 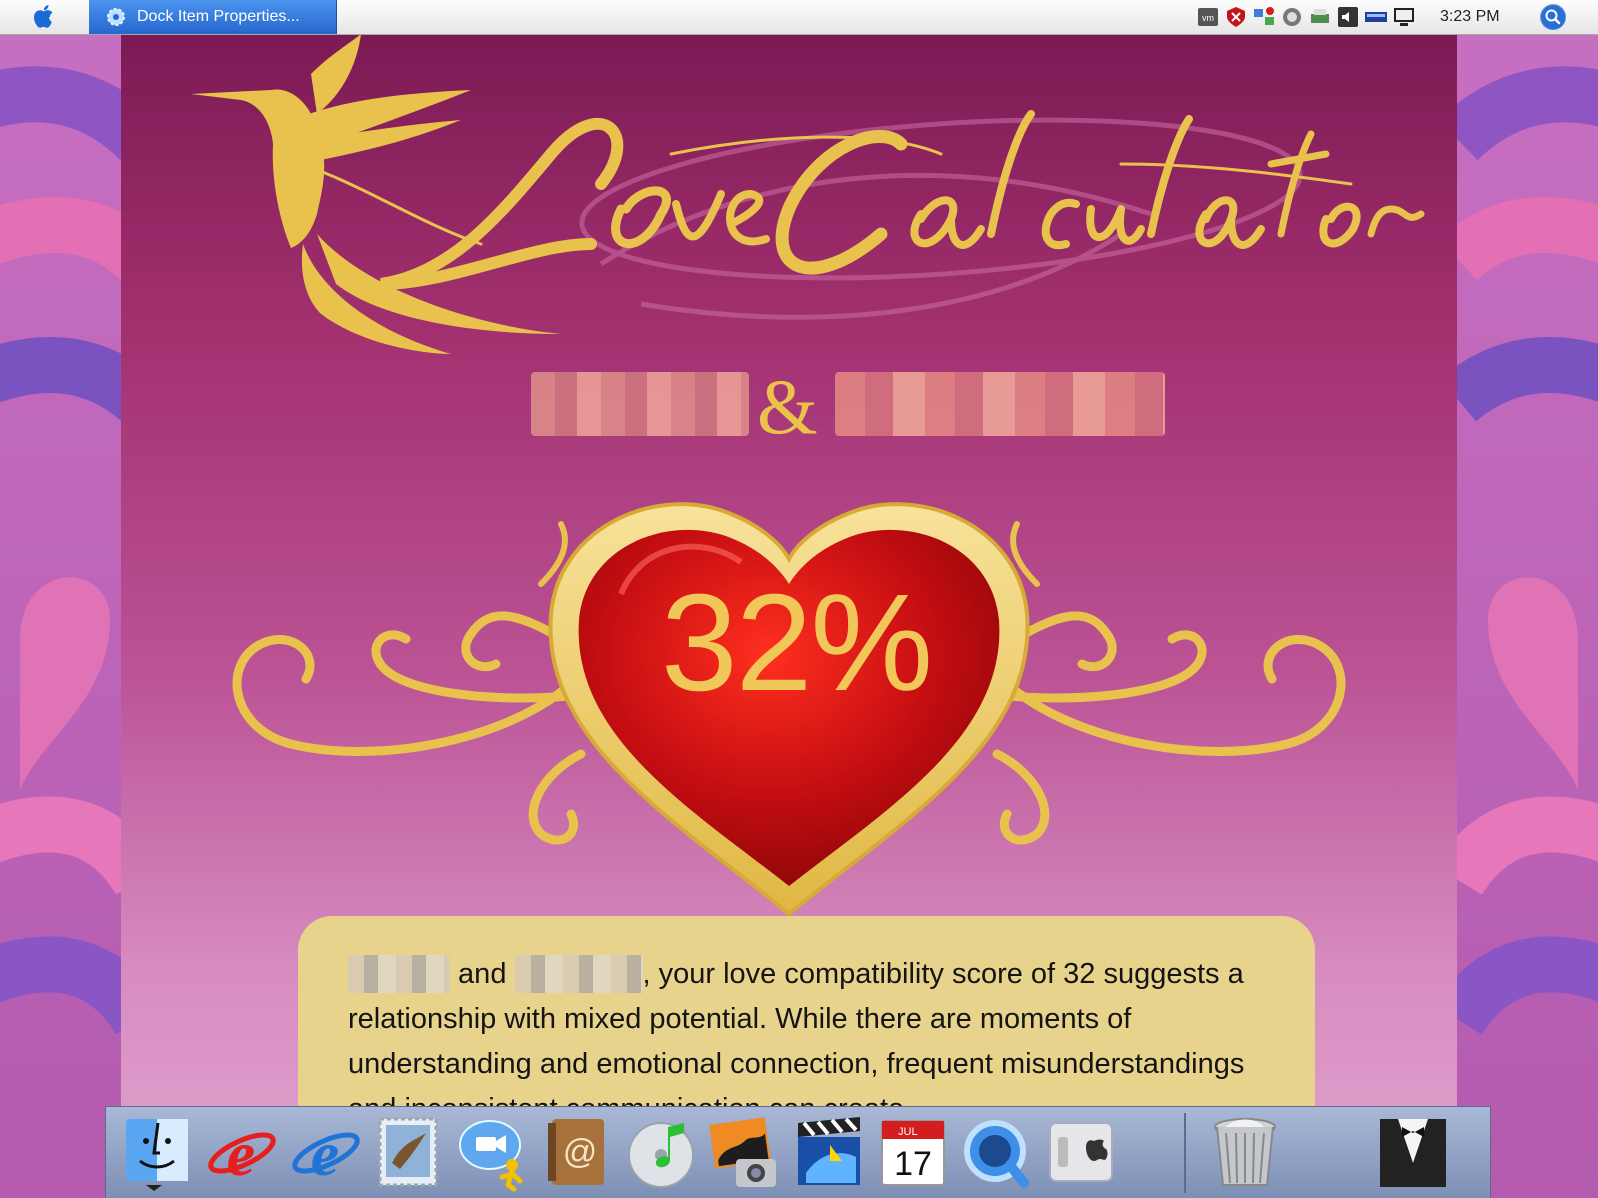 I want to click on result-and: and, so click(x=482, y=974).